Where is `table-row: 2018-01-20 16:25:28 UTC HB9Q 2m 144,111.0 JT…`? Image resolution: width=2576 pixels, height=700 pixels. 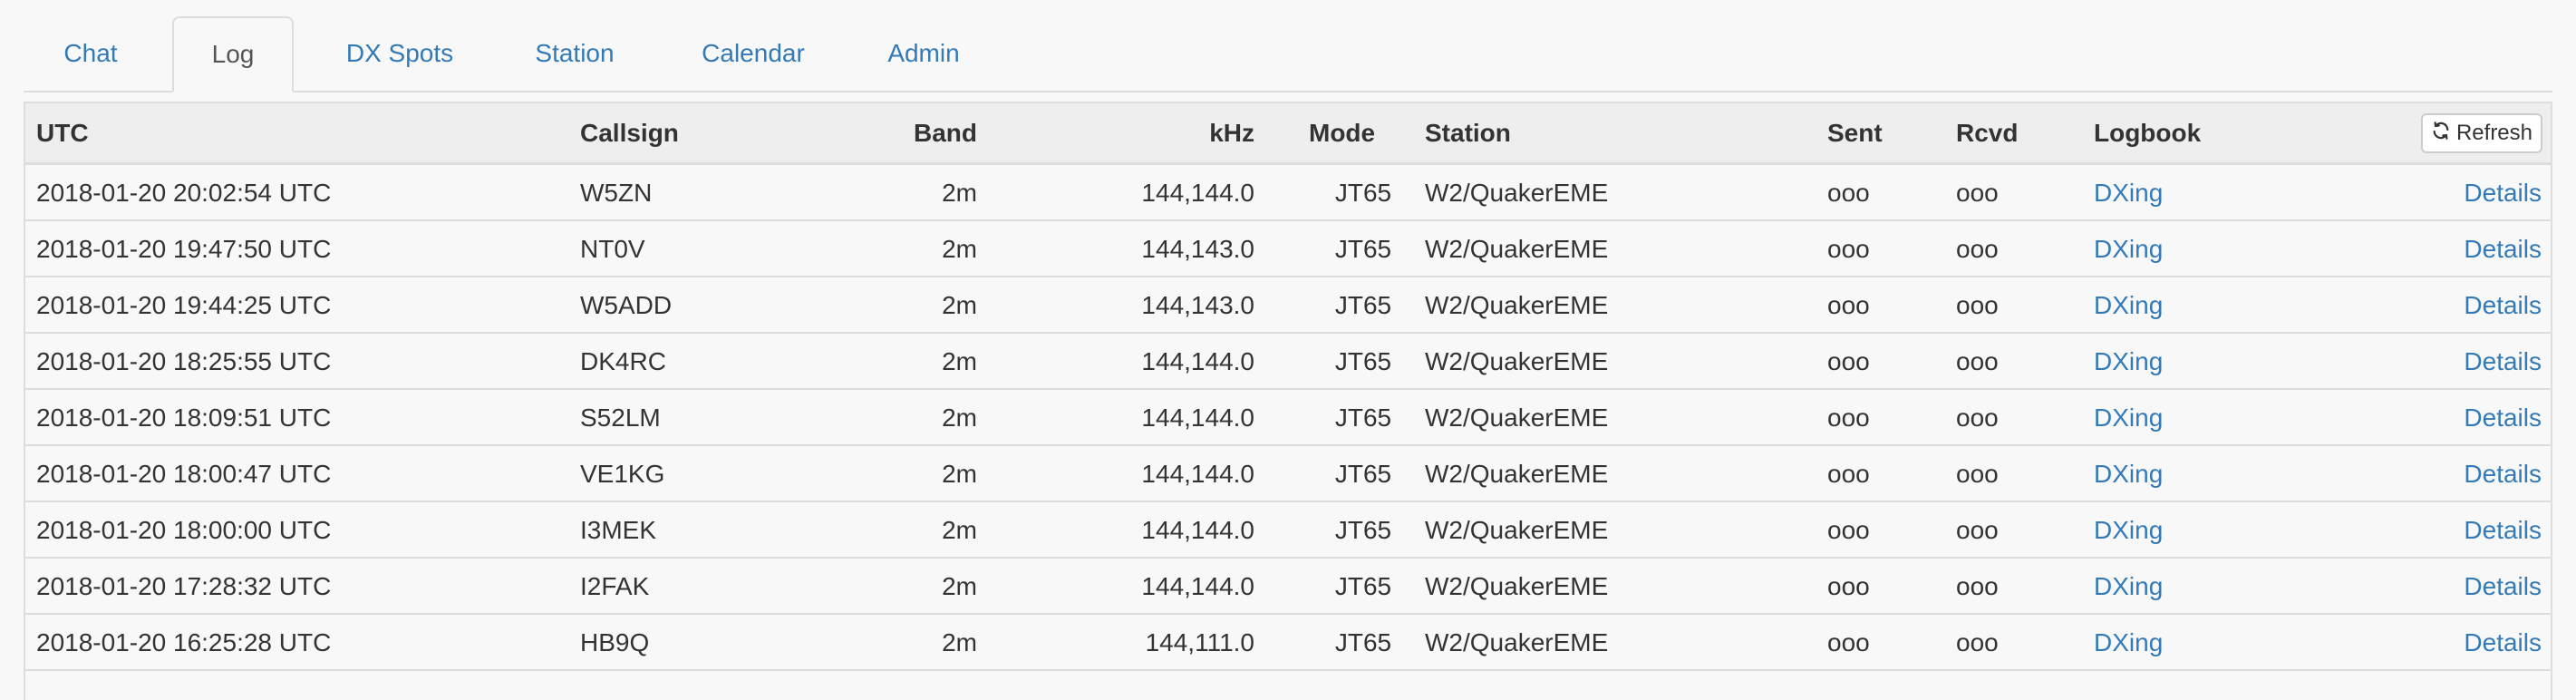
table-row: 2018-01-20 16:25:28 UTC HB9Q 2m 144,111.0 JT… is located at coordinates (1288, 643).